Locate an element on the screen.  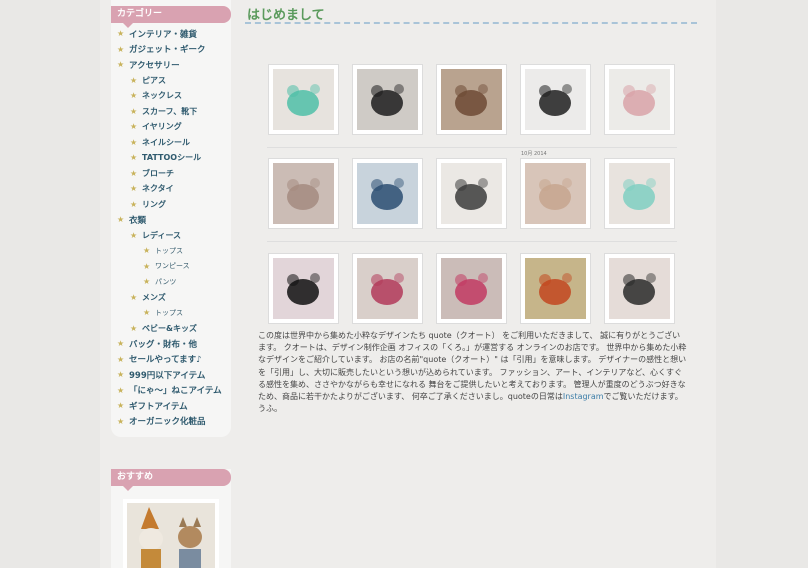
category-label: 「にゃ〜」ねこアイテム is located at coordinates (175, 391).